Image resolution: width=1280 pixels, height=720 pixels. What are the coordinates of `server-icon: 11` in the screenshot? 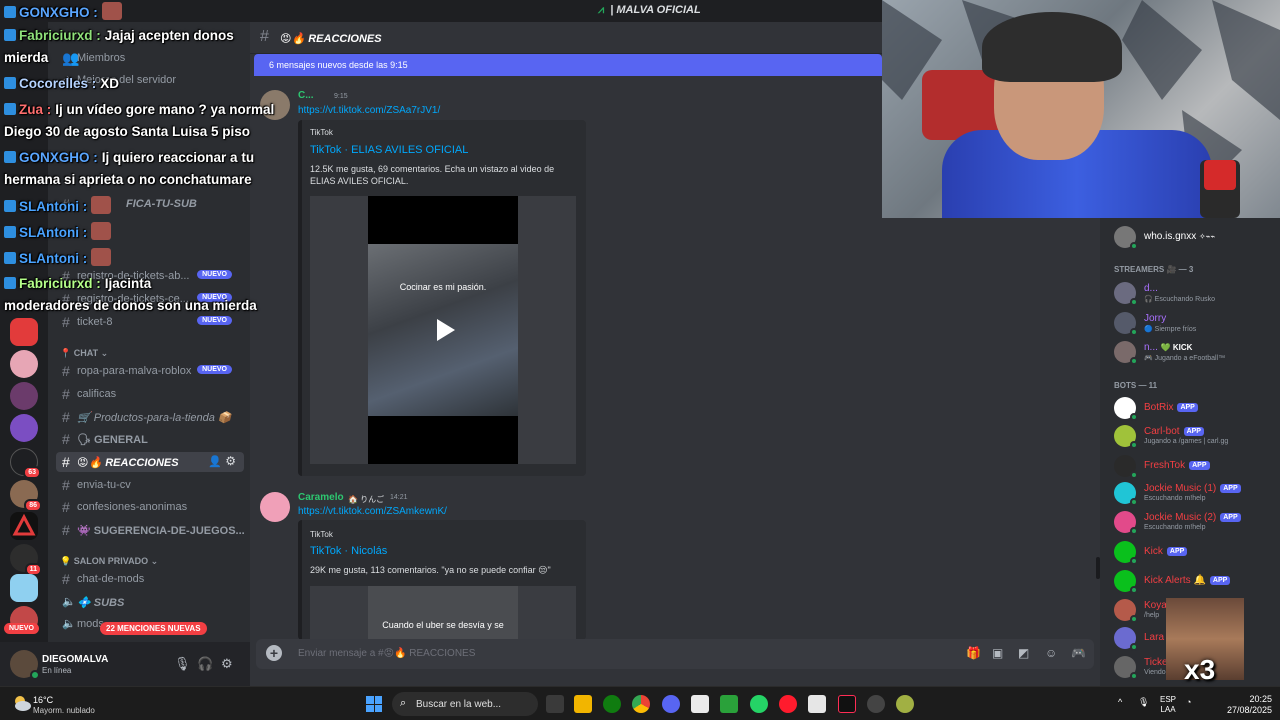 It's located at (26, 560).